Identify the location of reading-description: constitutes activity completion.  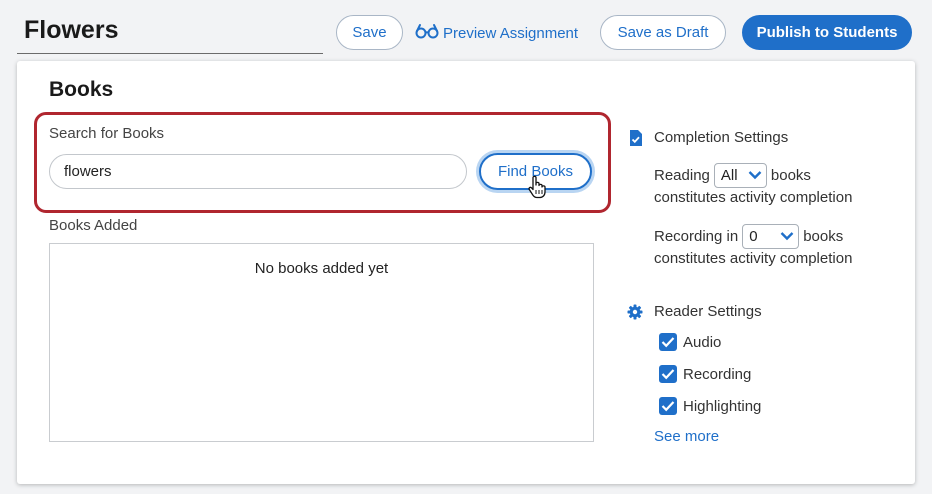
(753, 197).